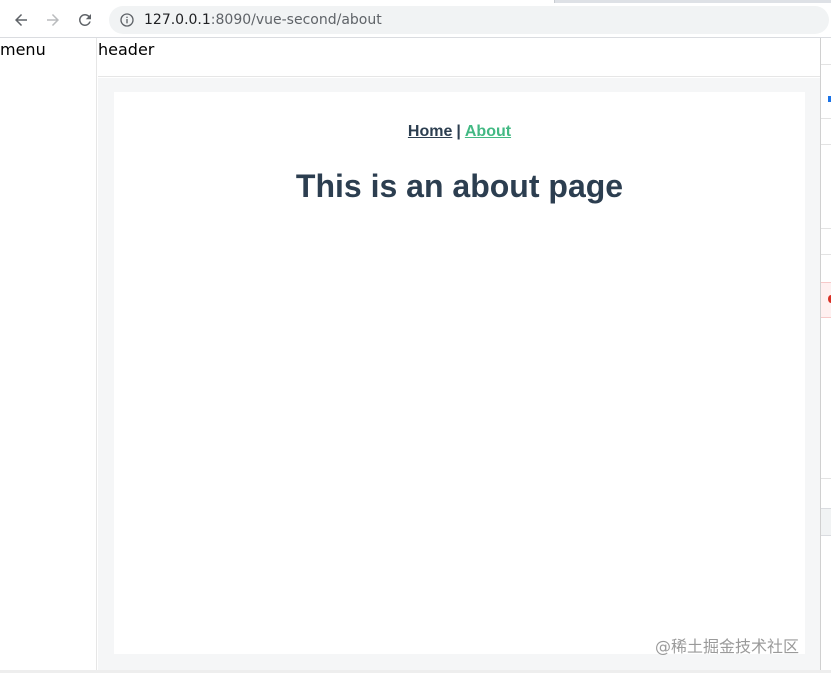  I want to click on forward-button, so click(53, 20).